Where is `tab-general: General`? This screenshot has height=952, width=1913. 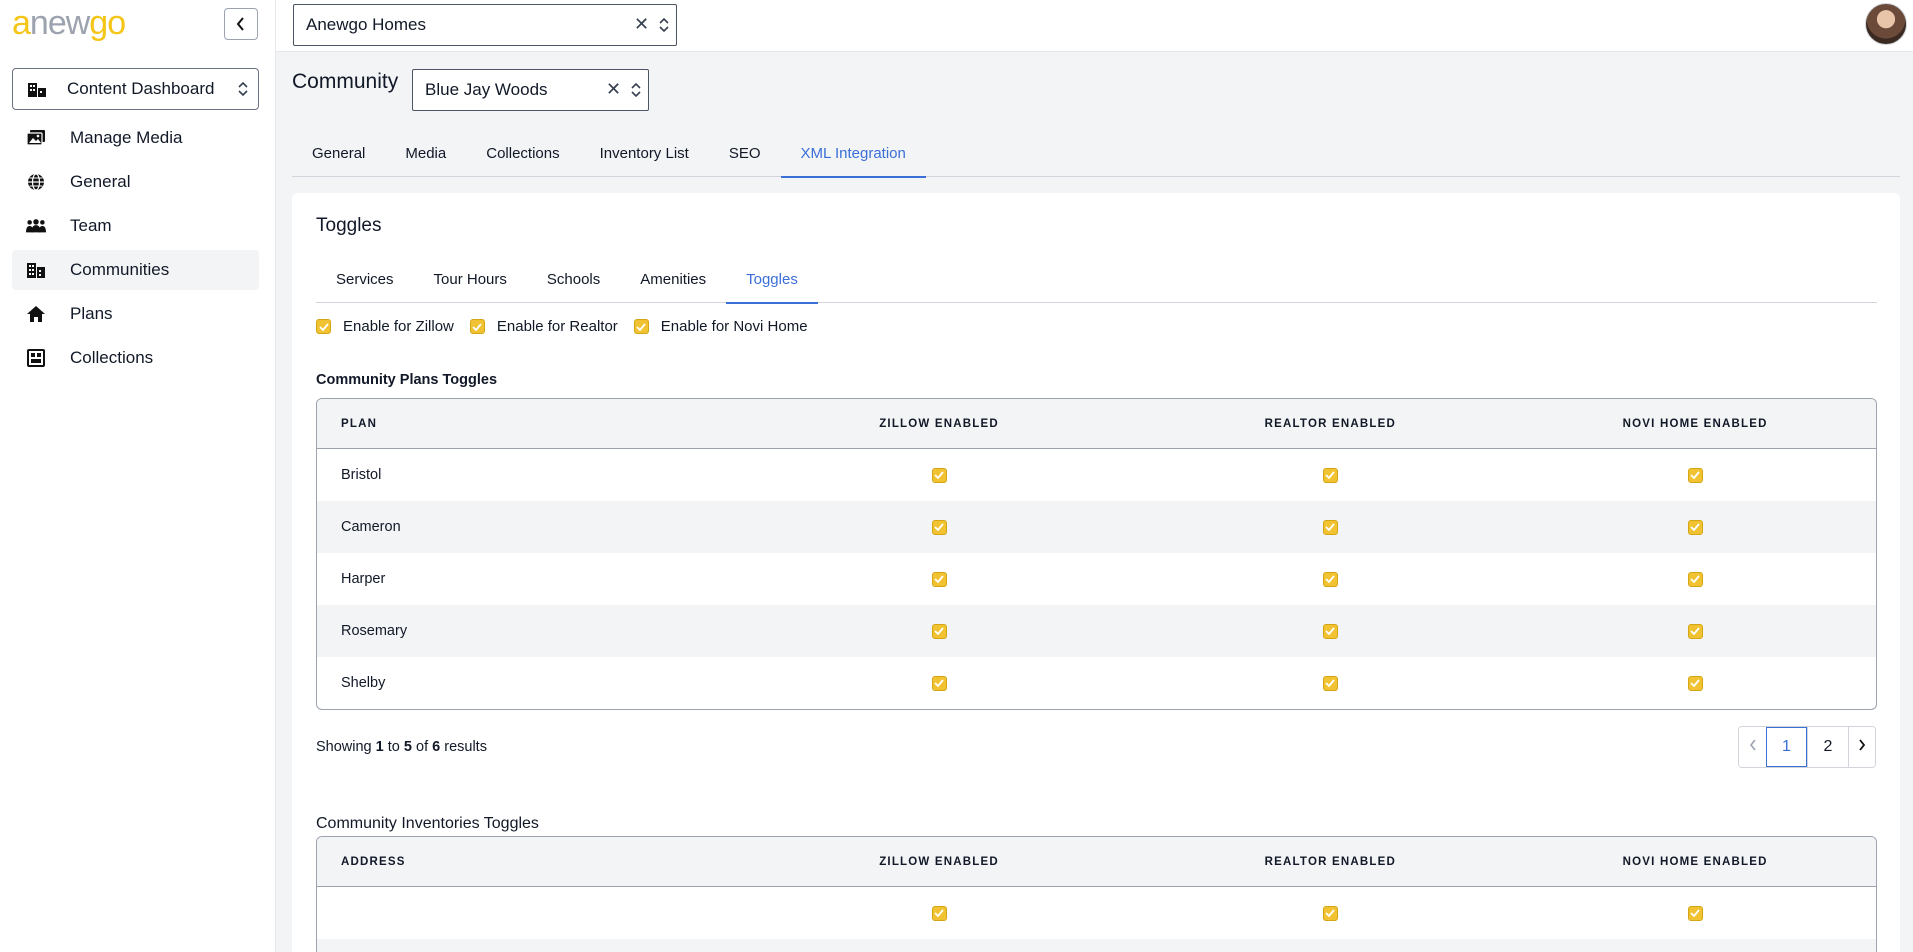 tab-general: General is located at coordinates (338, 153).